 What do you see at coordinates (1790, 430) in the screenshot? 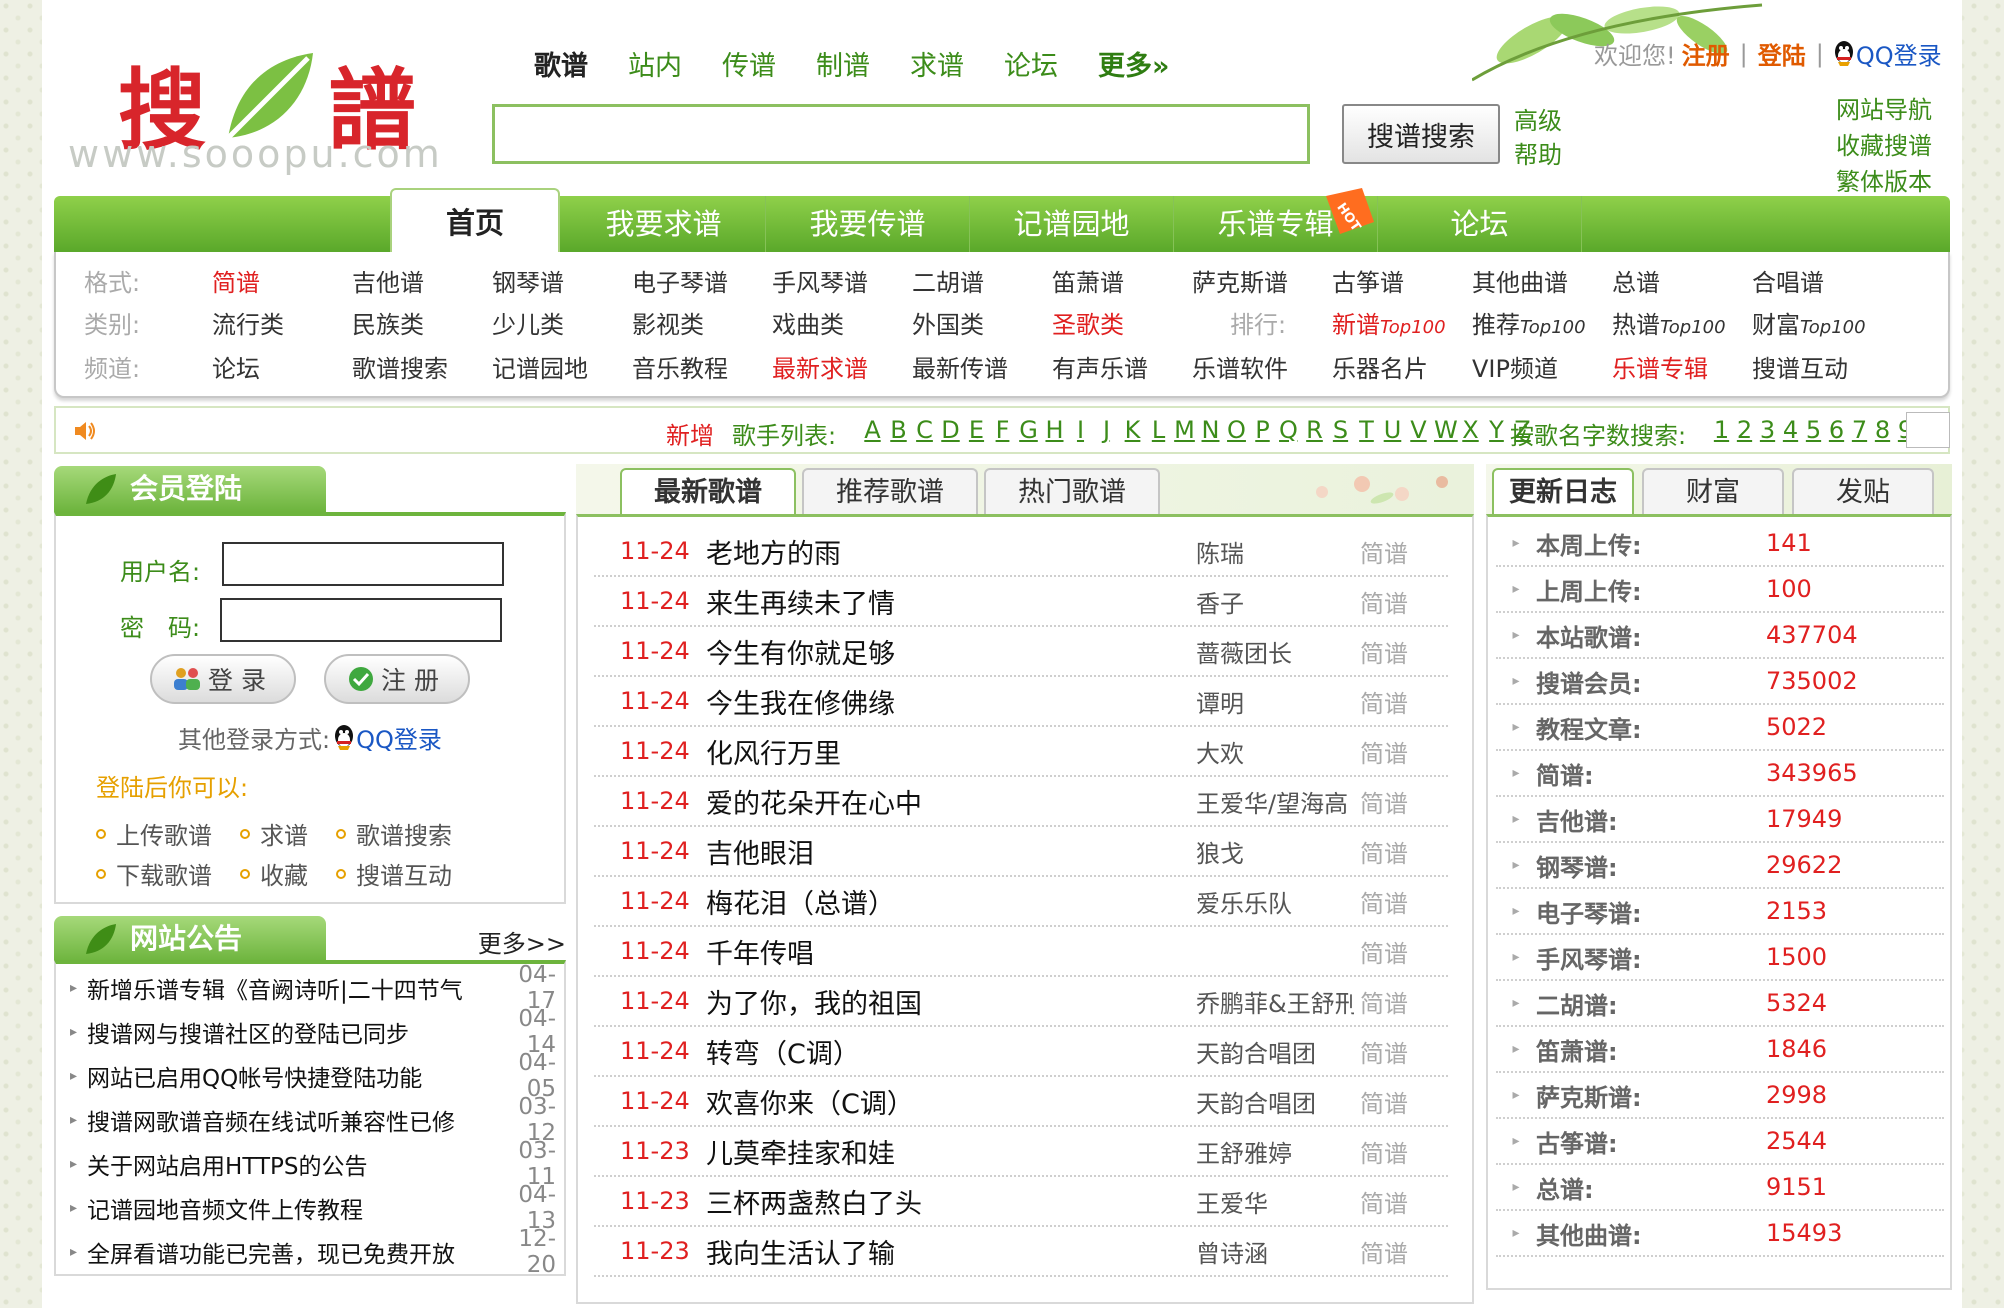
I see `length-link: 4` at bounding box center [1790, 430].